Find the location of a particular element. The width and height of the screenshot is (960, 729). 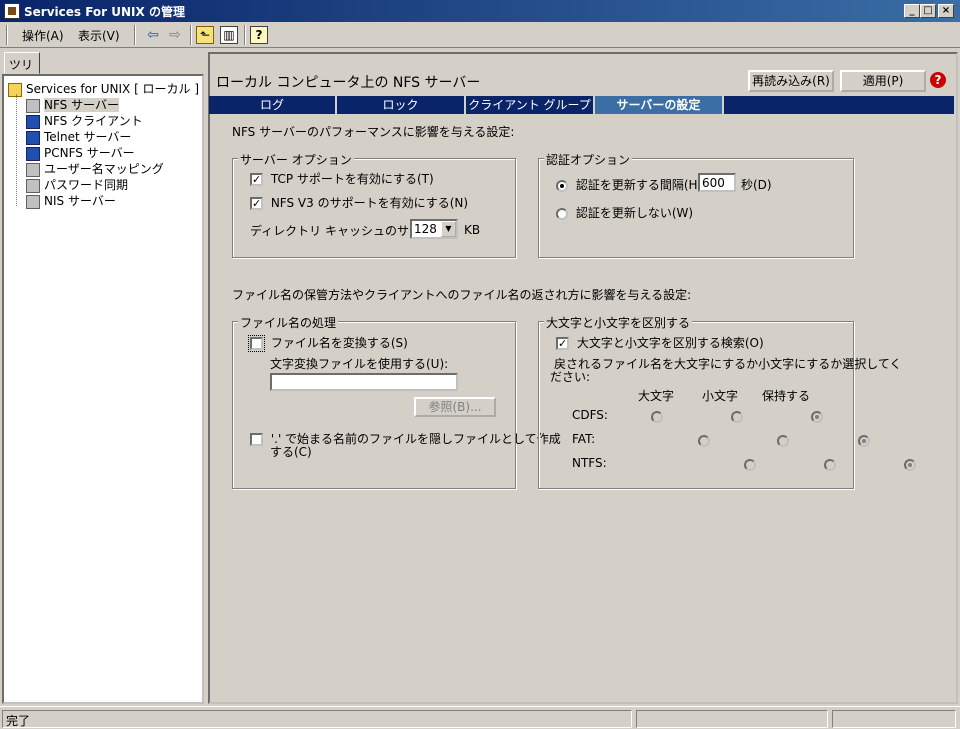

menu-action: 操作(A) is located at coordinates (43, 35).